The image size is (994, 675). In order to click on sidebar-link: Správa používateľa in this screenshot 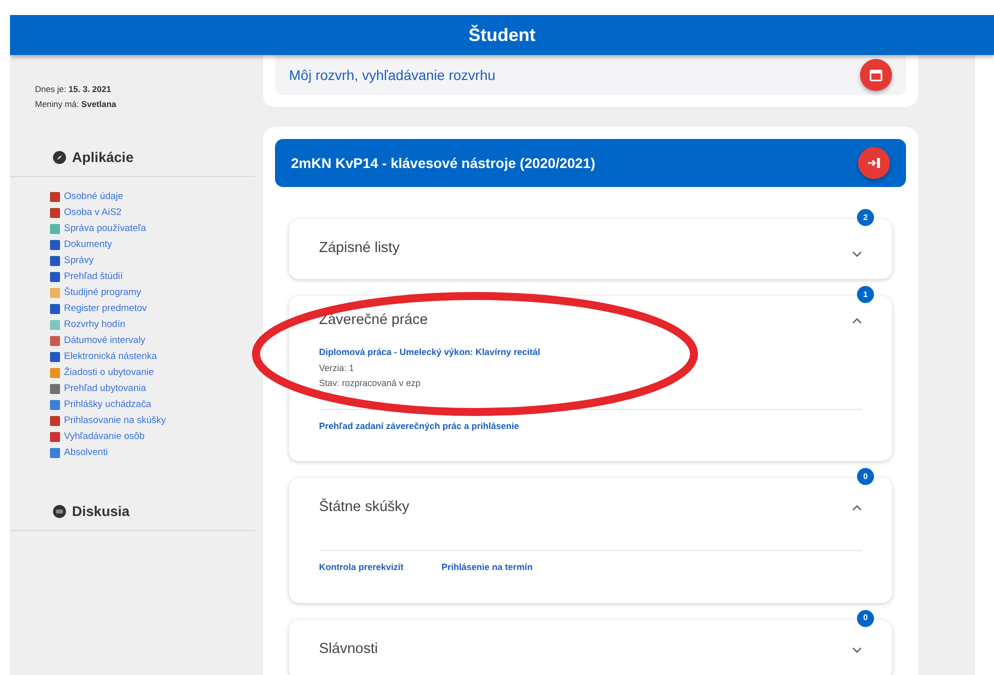, I will do `click(105, 228)`.